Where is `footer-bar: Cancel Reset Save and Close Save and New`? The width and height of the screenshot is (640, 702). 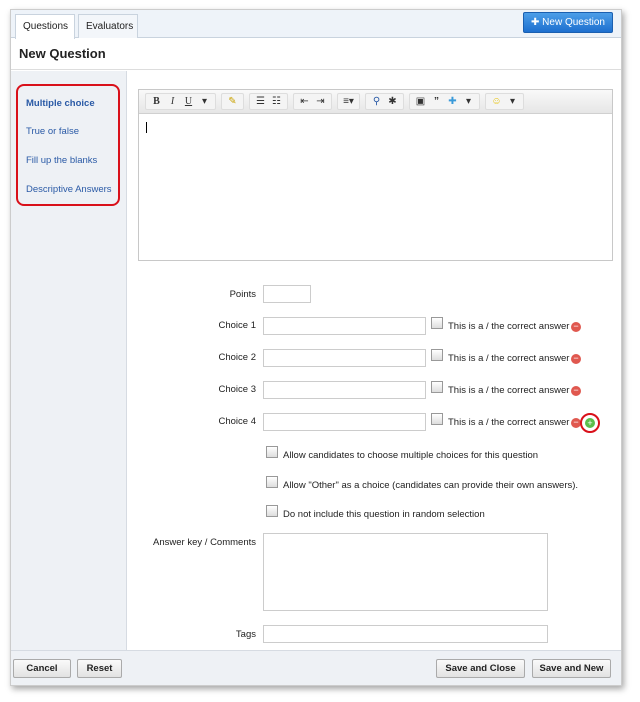
footer-bar: Cancel Reset Save and Close Save and New is located at coordinates (316, 667).